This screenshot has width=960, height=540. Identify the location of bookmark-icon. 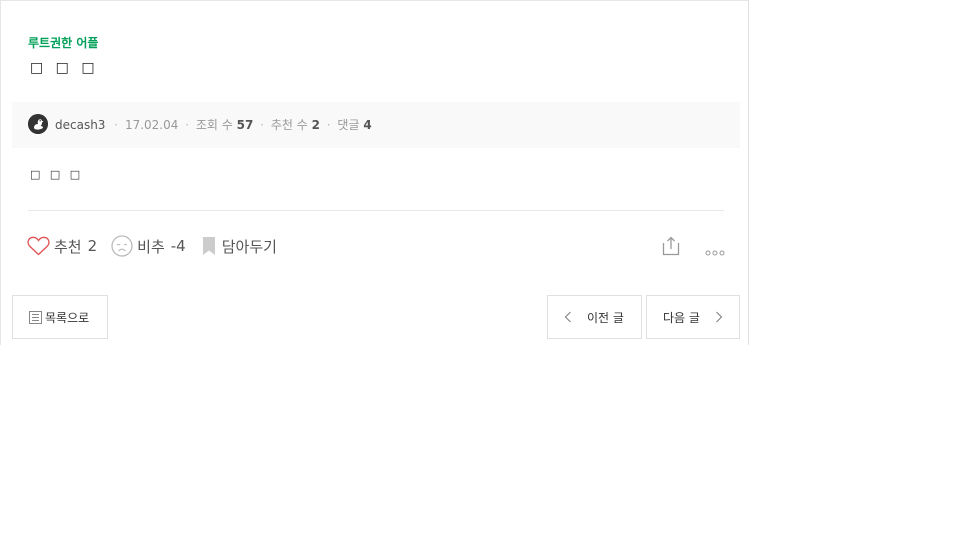
(208, 246).